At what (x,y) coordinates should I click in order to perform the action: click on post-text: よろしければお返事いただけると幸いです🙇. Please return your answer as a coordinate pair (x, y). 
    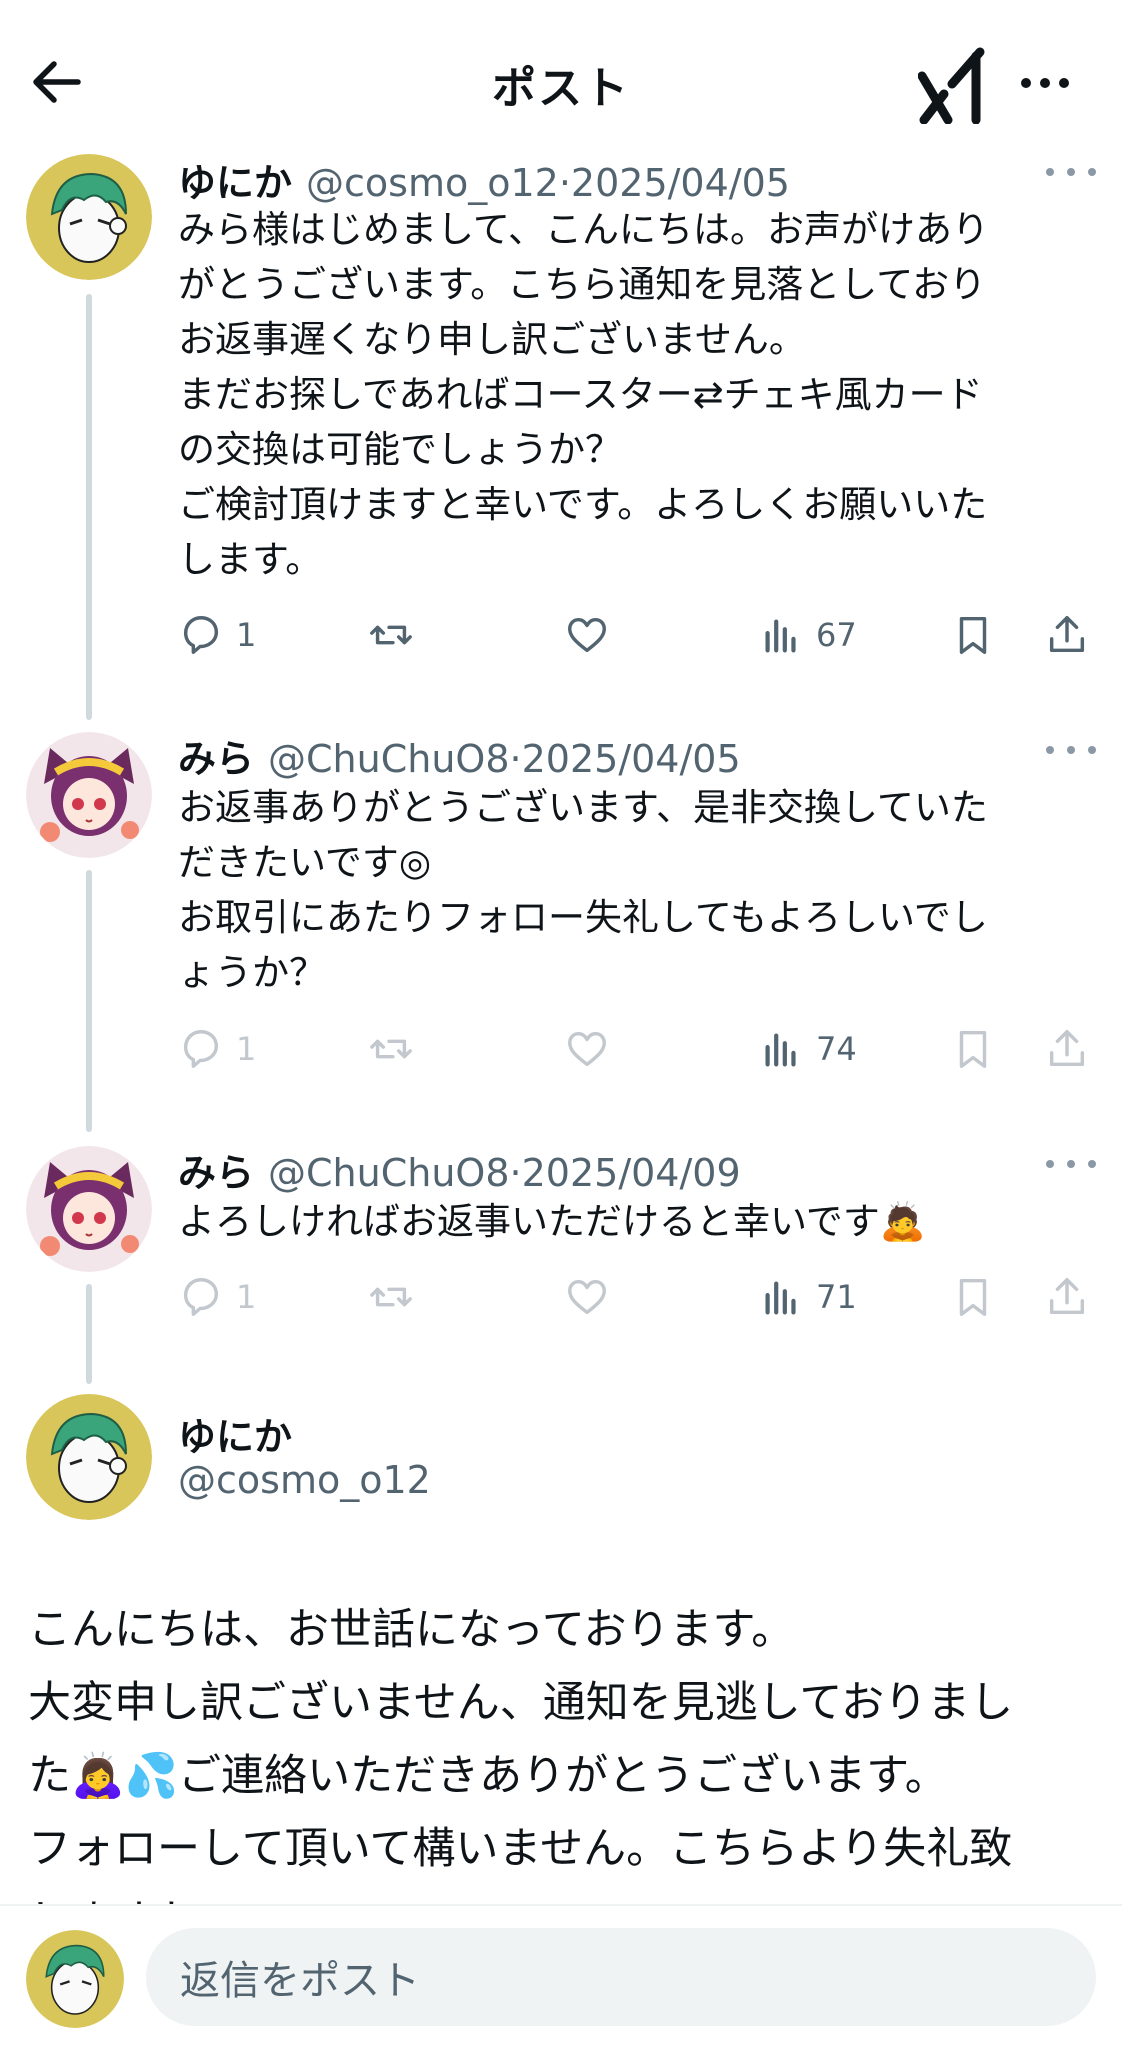
    Looking at the image, I should click on (552, 1221).